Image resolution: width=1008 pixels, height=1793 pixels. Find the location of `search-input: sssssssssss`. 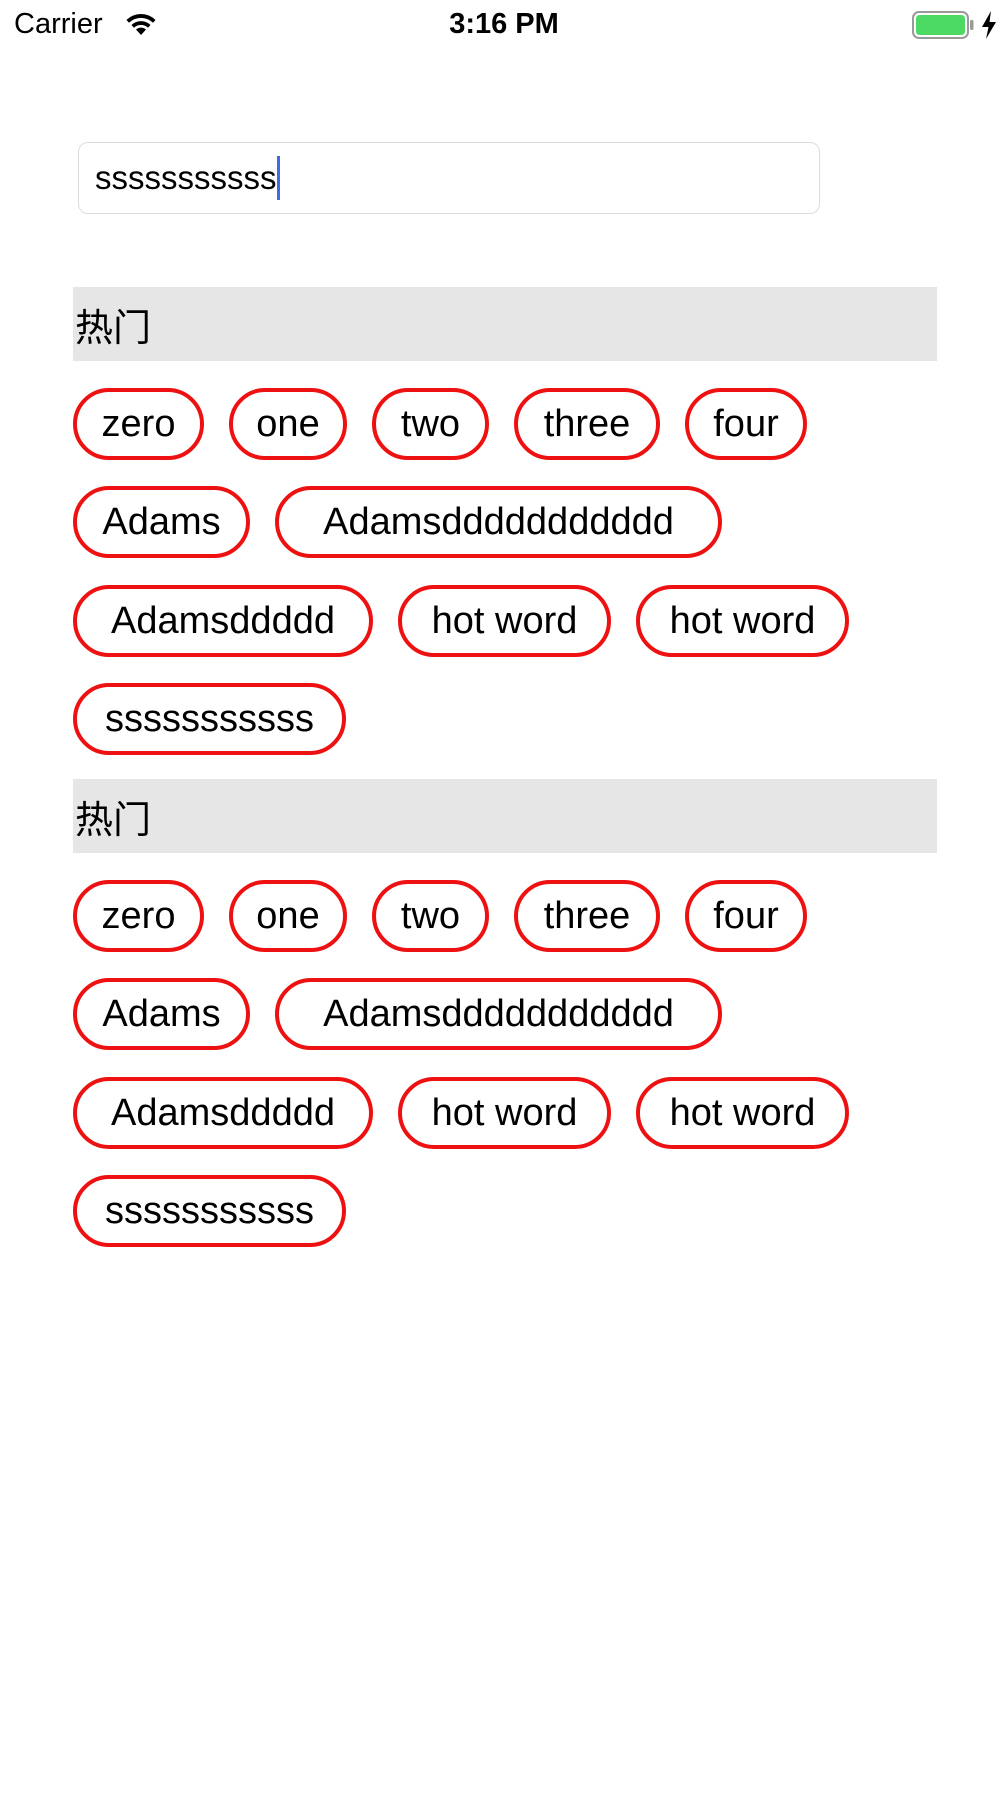

search-input: sssssssssss is located at coordinates (449, 178).